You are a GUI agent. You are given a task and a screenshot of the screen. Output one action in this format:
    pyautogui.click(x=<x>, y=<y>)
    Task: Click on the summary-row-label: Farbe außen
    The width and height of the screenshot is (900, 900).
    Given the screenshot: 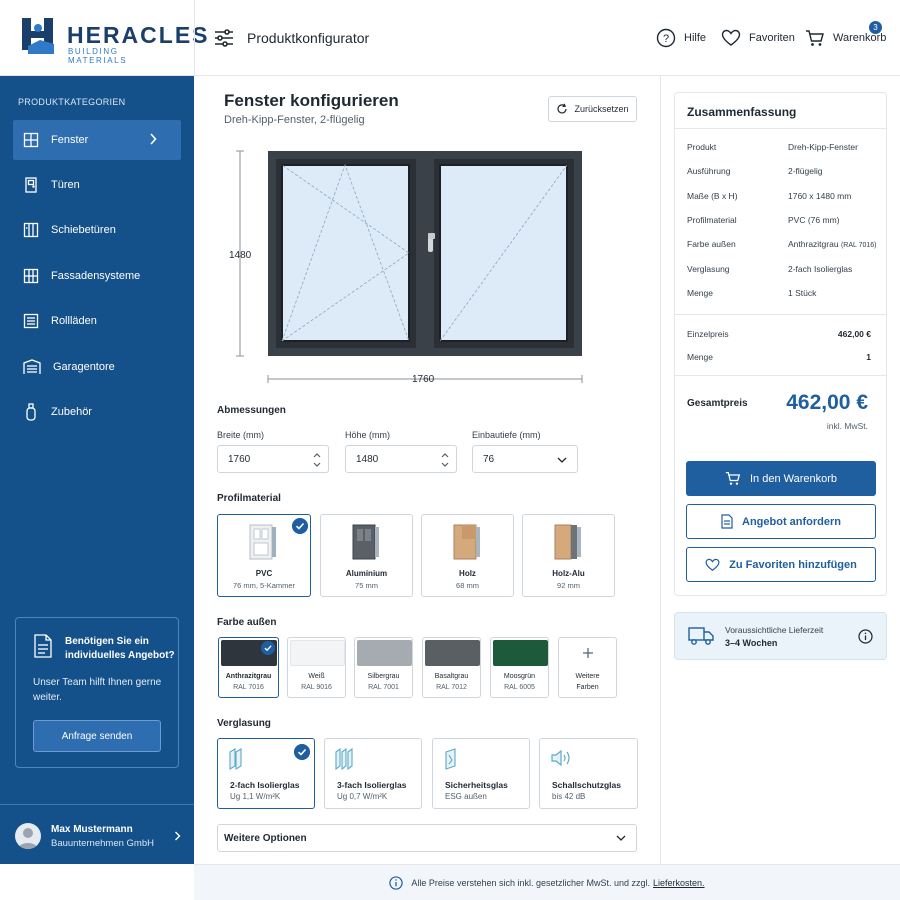 What is the action you would take?
    pyautogui.click(x=711, y=244)
    